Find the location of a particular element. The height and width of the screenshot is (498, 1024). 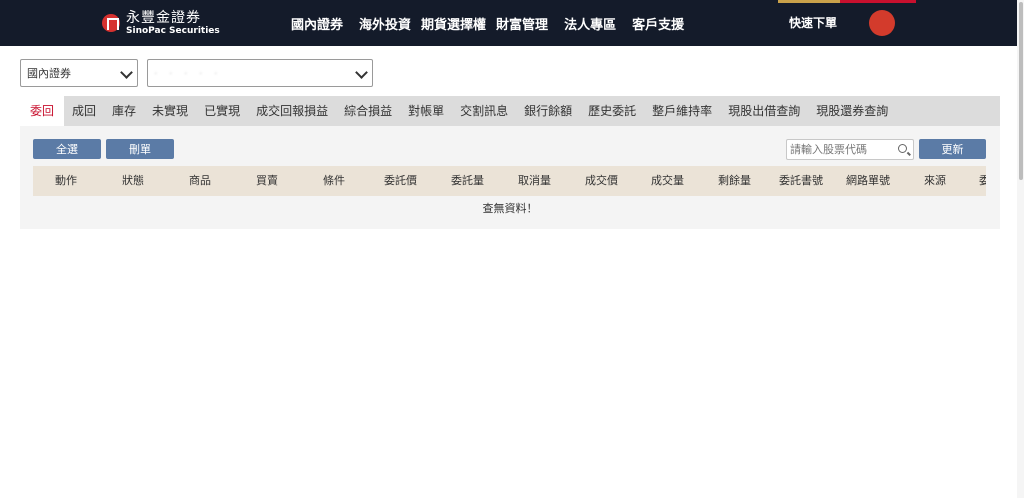

accent-bar-red is located at coordinates (878, 1).